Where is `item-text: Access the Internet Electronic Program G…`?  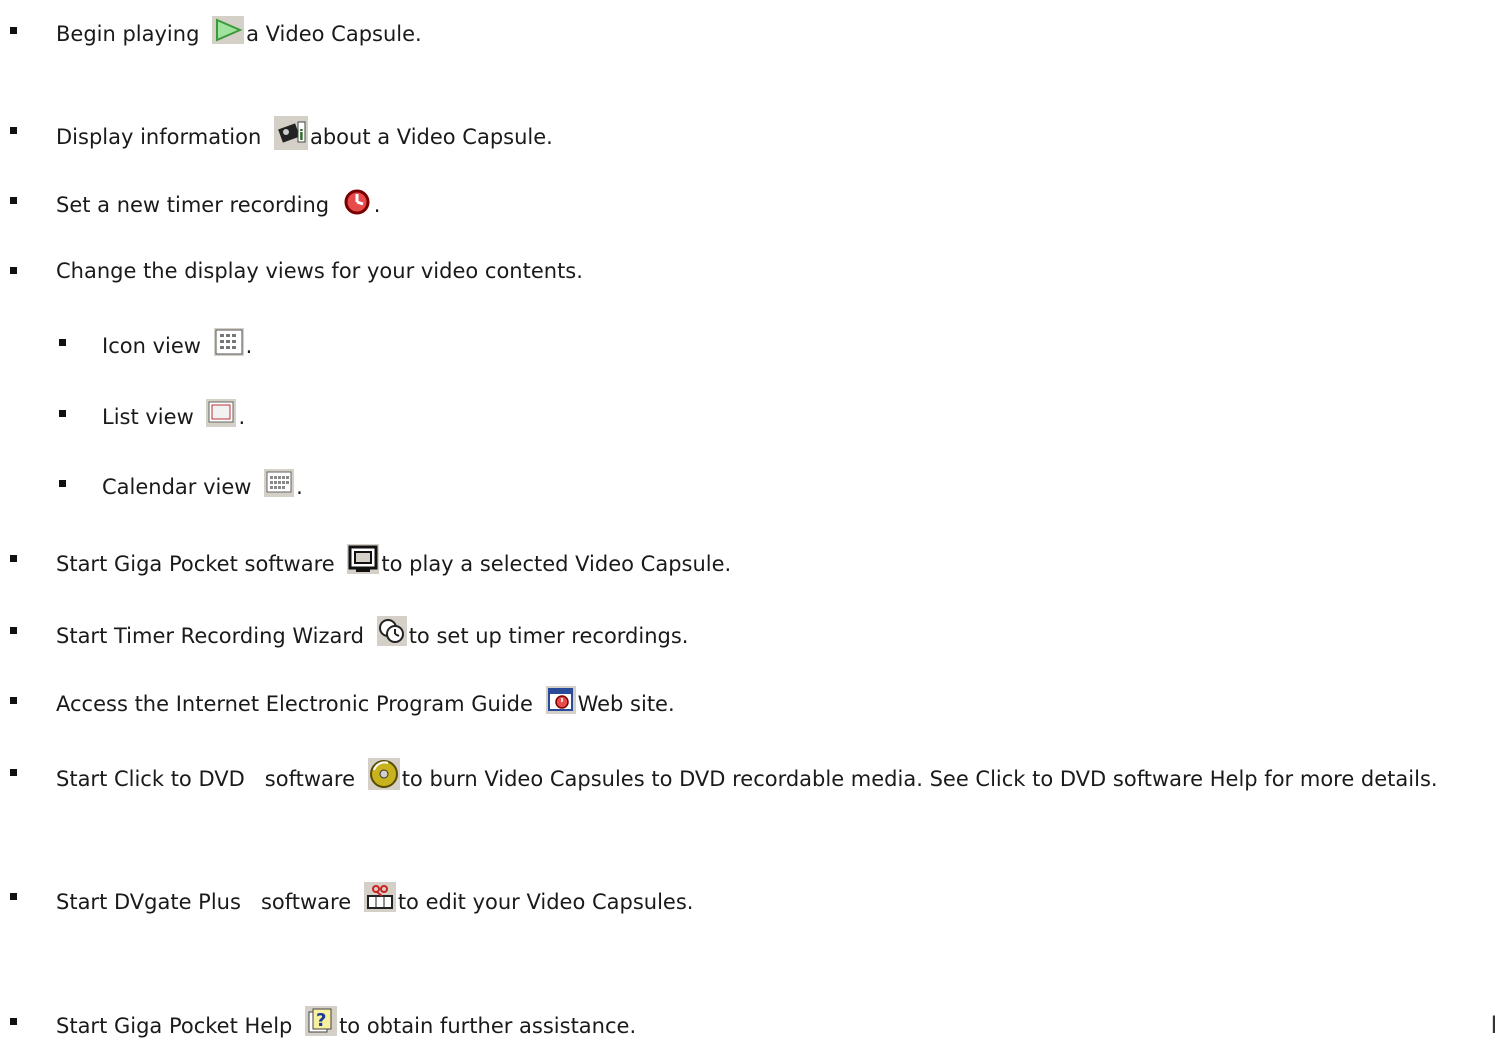 item-text: Access the Internet Electronic Program G… is located at coordinates (294, 704).